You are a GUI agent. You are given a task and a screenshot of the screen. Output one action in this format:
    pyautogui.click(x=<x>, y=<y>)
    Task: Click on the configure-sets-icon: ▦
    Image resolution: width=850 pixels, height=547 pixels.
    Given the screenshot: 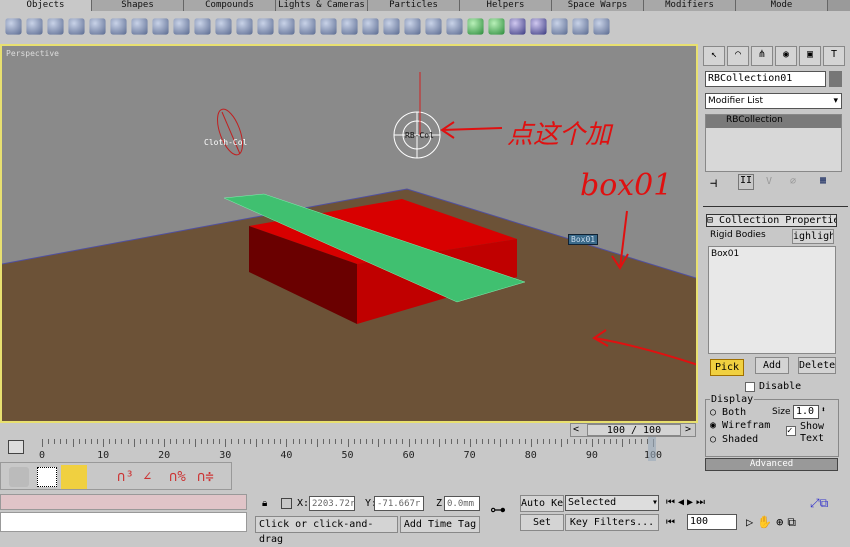 What is the action you would take?
    pyautogui.click(x=823, y=180)
    